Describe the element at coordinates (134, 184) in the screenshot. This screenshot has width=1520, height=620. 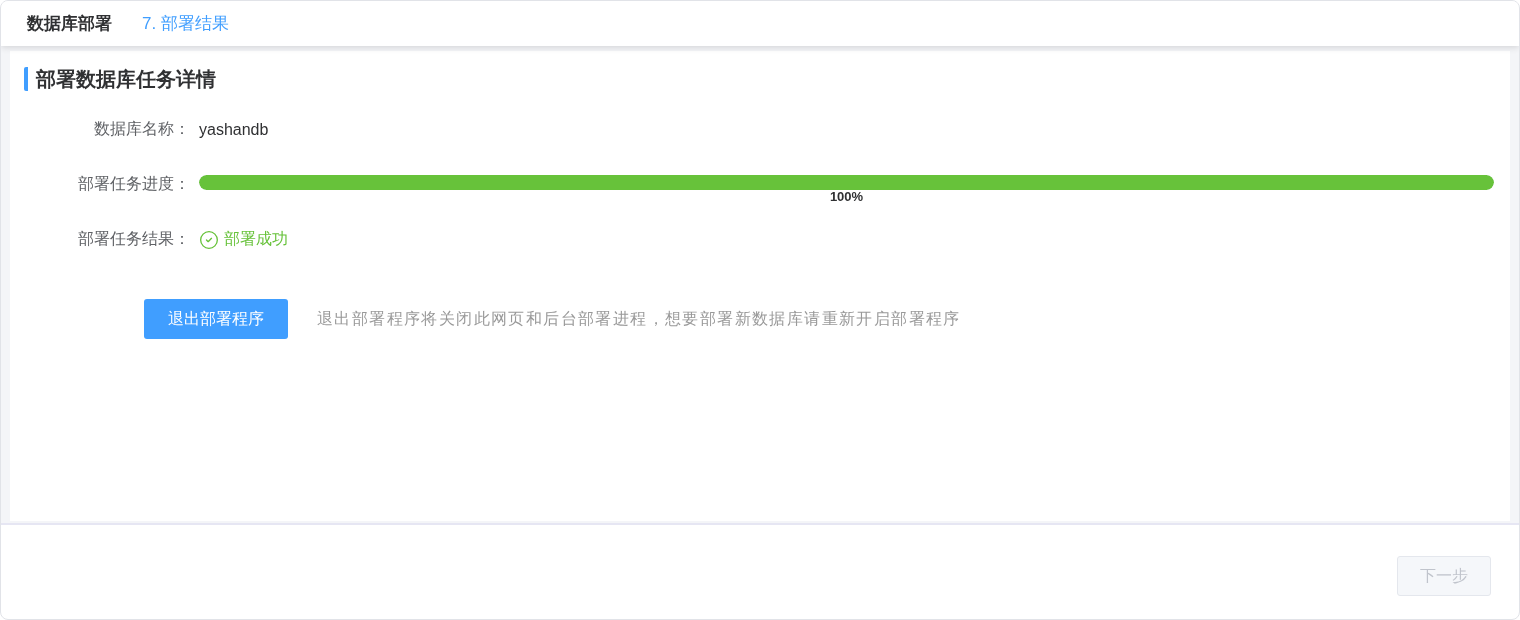
I see `field-label: 部署任务进度：` at that location.